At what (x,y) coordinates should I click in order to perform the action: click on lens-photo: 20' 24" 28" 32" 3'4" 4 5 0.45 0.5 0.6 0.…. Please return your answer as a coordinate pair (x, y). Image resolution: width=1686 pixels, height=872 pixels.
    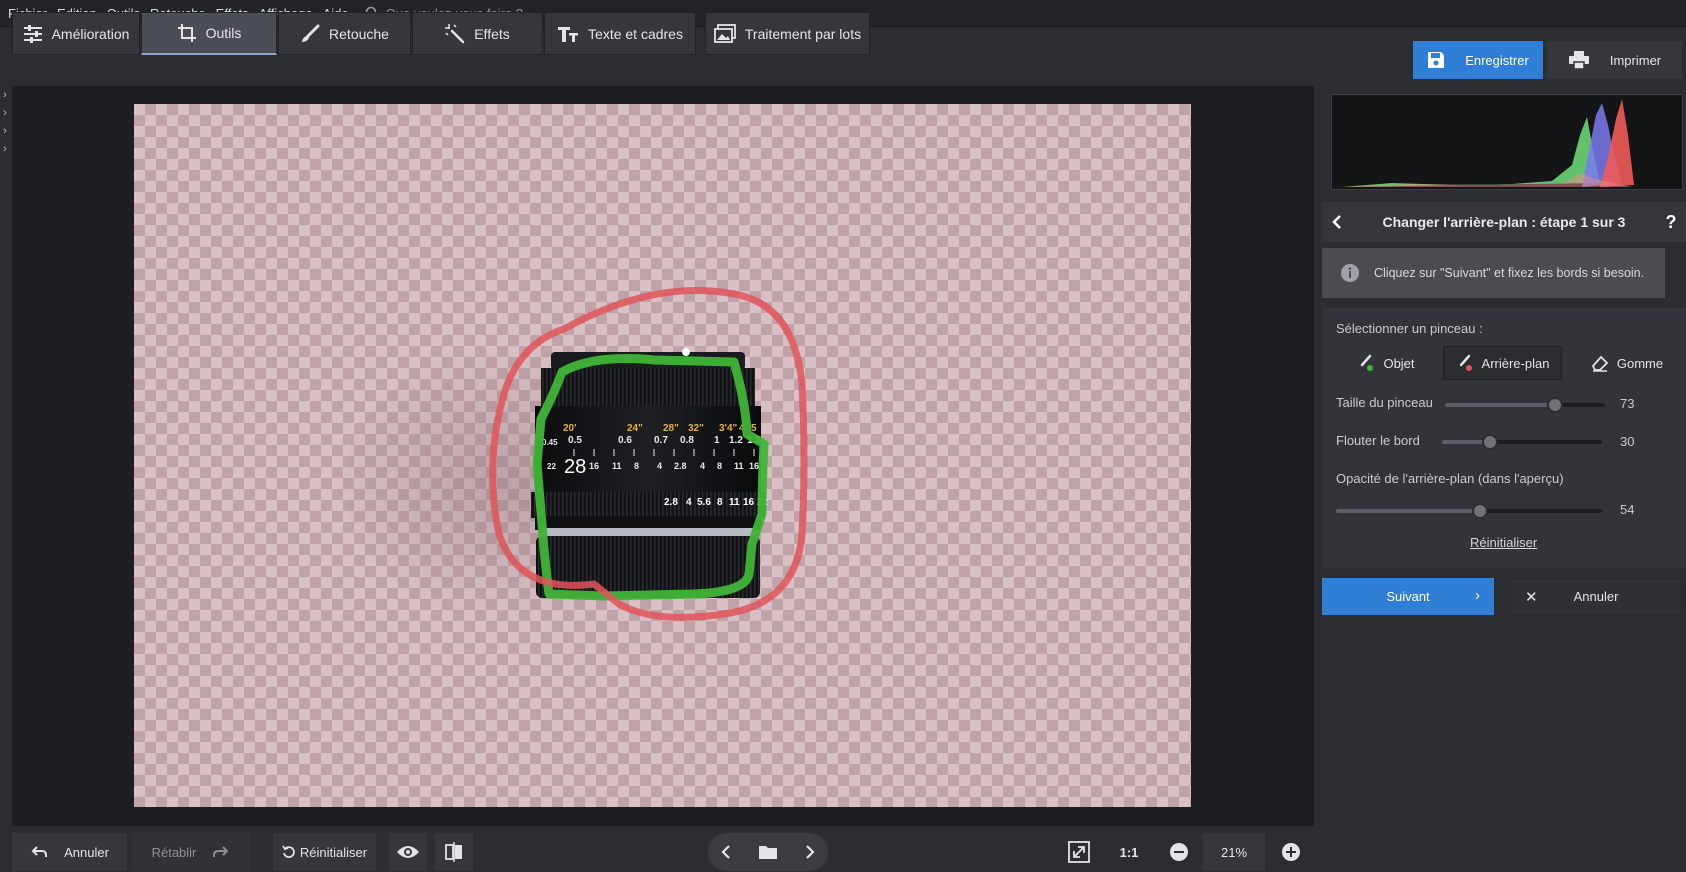
    Looking at the image, I should click on (576, 455).